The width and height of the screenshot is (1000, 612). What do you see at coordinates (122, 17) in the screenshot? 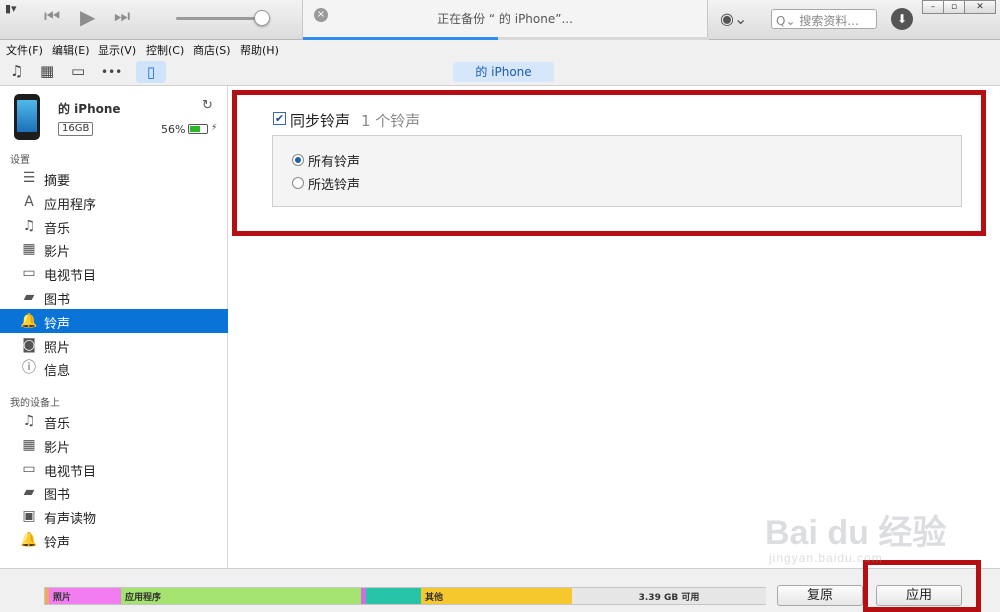
I see `next-track-icon: ⏭` at bounding box center [122, 17].